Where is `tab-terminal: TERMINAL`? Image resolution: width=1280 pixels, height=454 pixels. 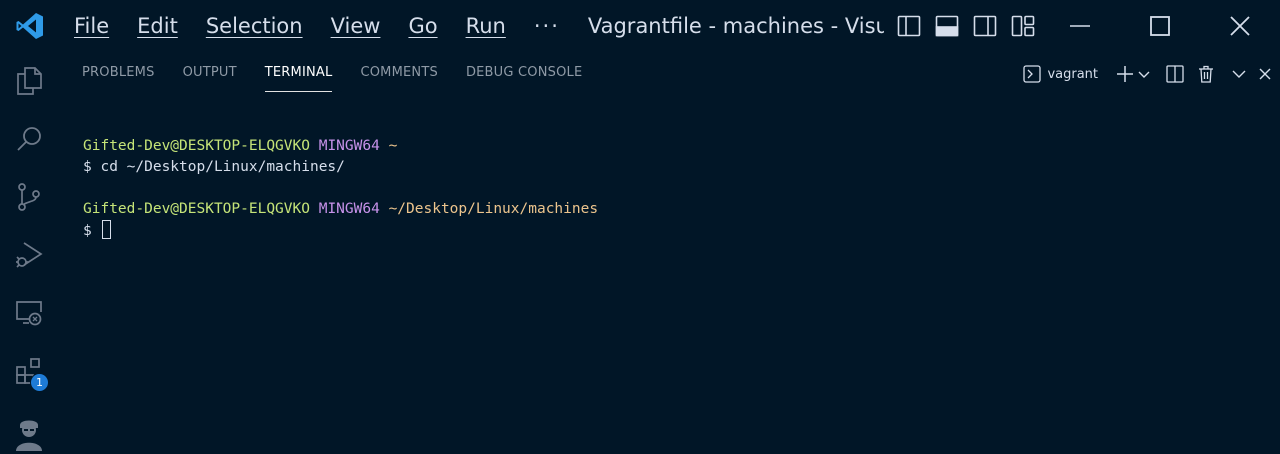 tab-terminal: TERMINAL is located at coordinates (299, 72).